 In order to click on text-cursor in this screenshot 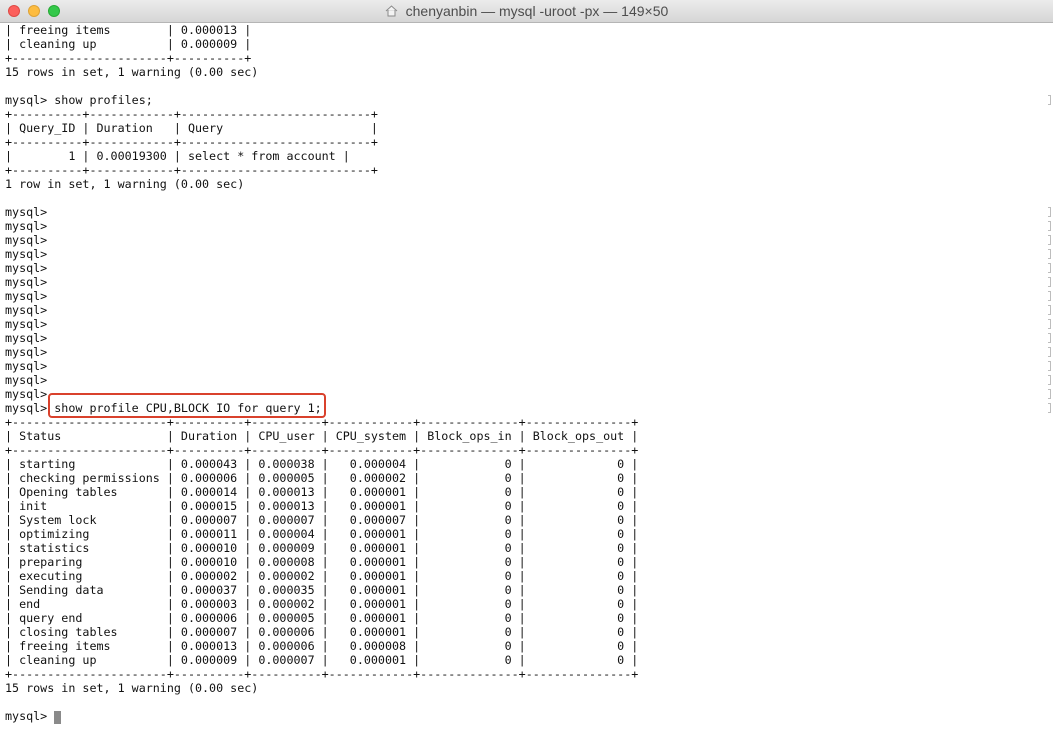, I will do `click(57, 717)`.